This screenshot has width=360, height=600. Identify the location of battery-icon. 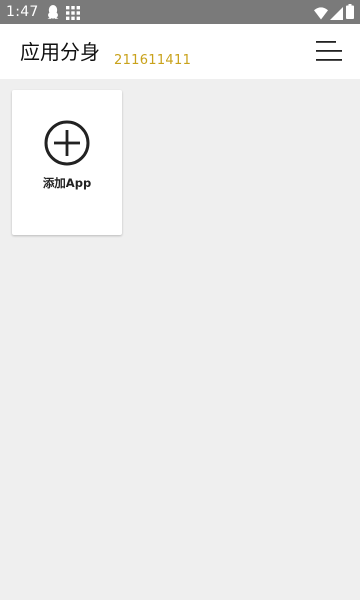
(350, 13).